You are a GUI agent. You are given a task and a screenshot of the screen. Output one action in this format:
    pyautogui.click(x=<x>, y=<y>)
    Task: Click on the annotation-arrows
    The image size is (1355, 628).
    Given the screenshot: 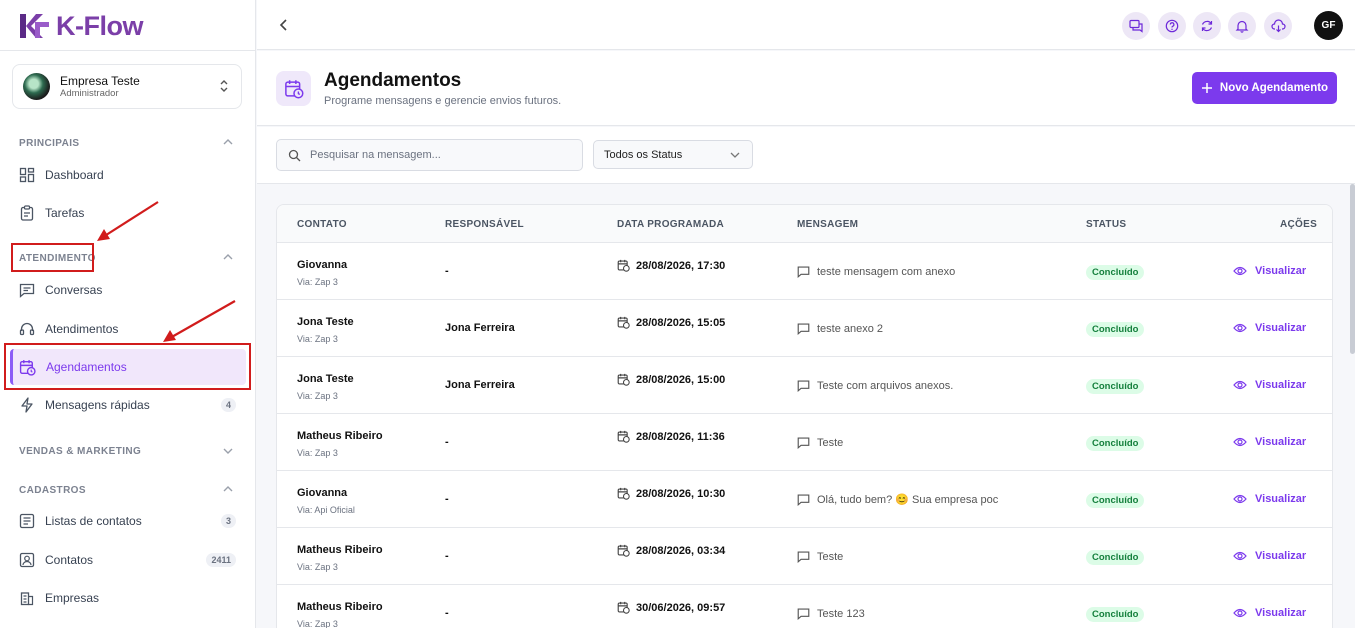 What is the action you would take?
    pyautogui.click(x=166, y=271)
    